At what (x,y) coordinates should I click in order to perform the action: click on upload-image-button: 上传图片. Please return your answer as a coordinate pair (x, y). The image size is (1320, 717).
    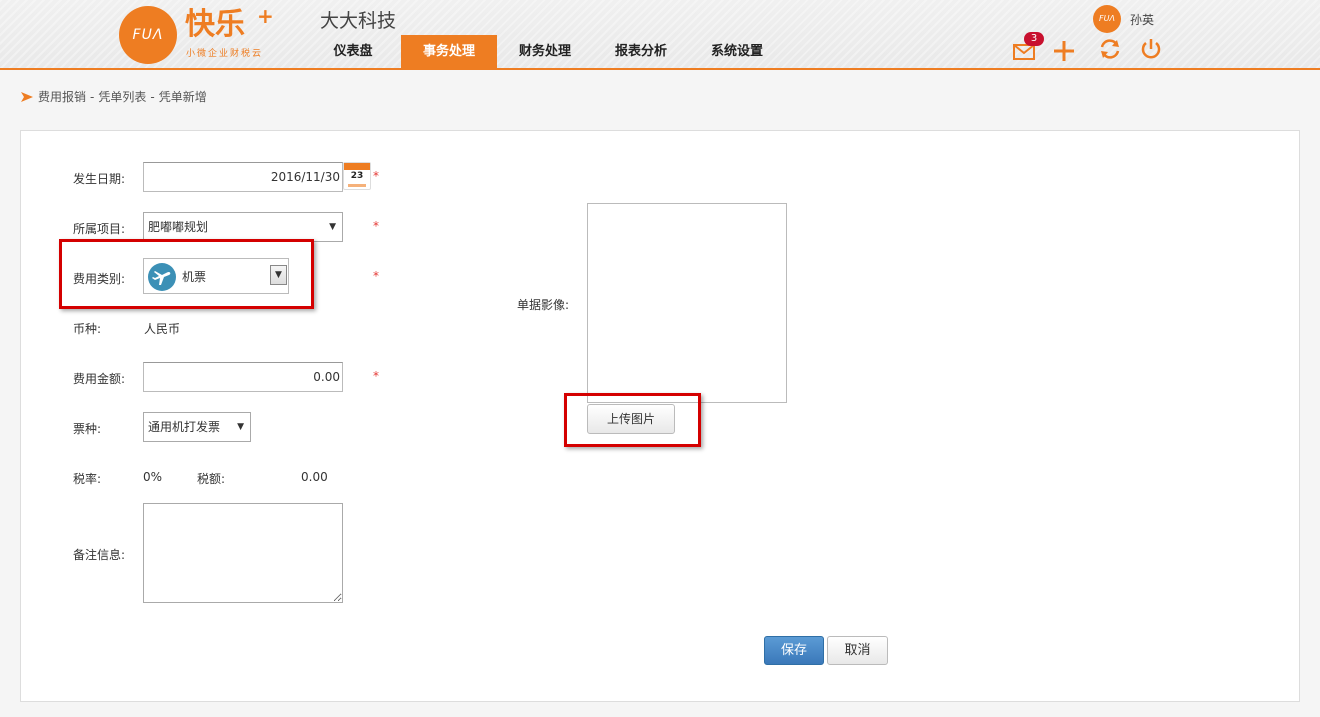
    Looking at the image, I should click on (631, 419).